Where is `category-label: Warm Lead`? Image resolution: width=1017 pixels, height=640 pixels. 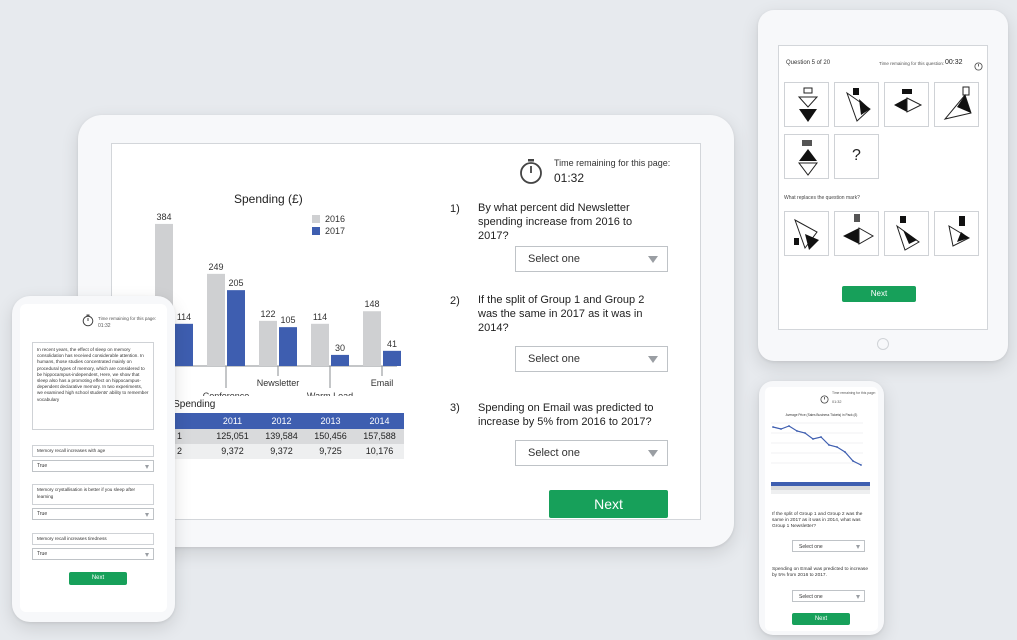 category-label: Warm Lead is located at coordinates (330, 393).